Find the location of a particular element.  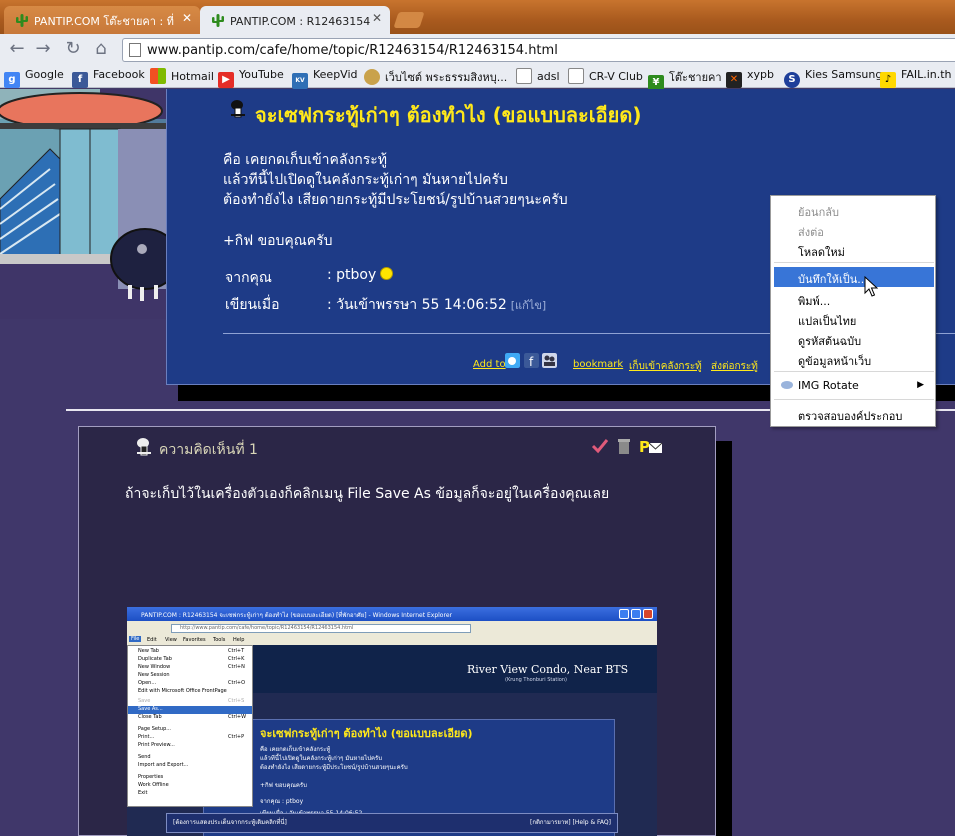

bookmark-link: bookmark is located at coordinates (598, 364).